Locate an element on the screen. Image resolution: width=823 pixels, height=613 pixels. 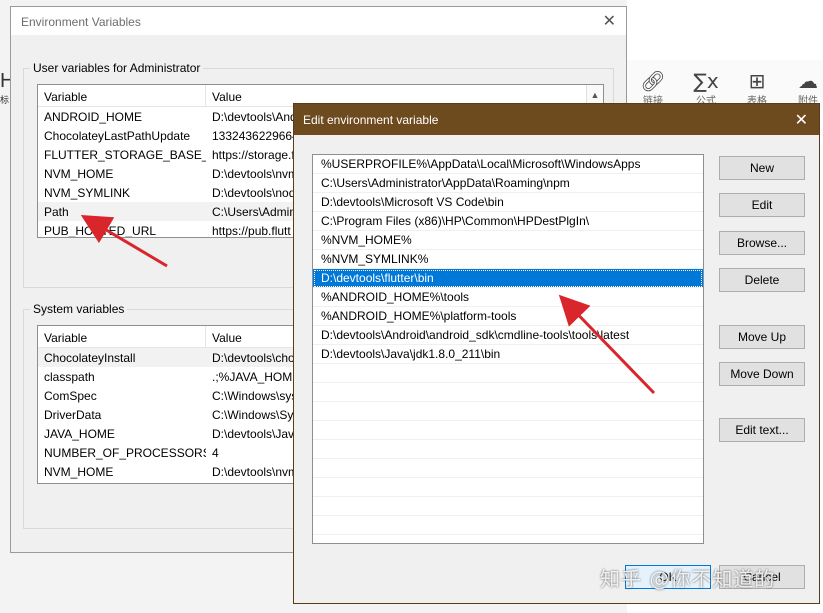
path-item: D:\devtools\flutter\bin is located at coordinates (508, 278).